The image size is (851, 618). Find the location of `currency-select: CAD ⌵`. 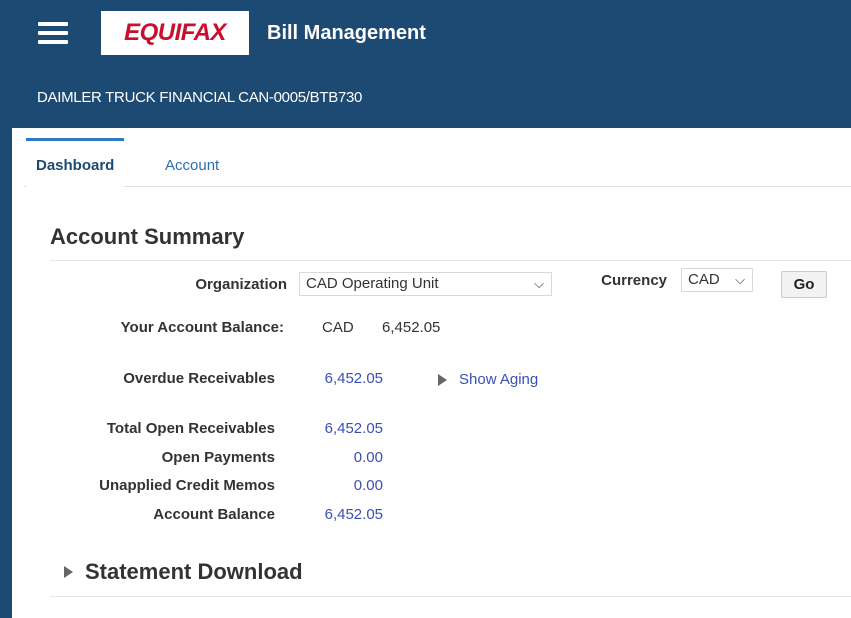

currency-select: CAD ⌵ is located at coordinates (717, 280).